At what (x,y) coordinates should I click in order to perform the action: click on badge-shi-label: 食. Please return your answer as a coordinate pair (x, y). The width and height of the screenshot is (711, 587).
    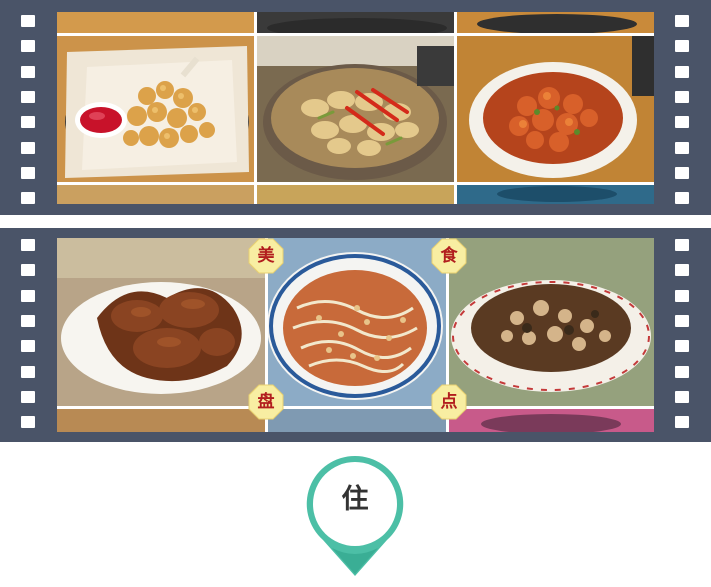
    Looking at the image, I should click on (449, 256).